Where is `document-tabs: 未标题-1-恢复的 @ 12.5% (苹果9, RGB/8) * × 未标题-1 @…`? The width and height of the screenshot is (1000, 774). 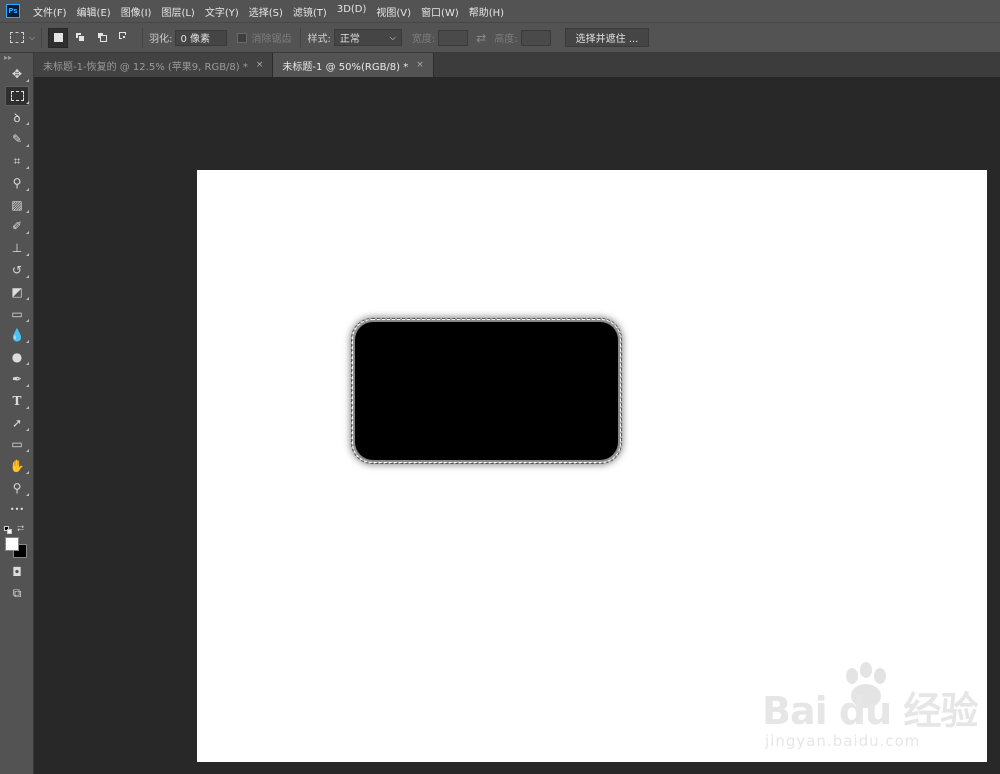 document-tabs: 未标题-1-恢复的 @ 12.5% (苹果9, RGB/8) * × 未标题-1 @… is located at coordinates (517, 65).